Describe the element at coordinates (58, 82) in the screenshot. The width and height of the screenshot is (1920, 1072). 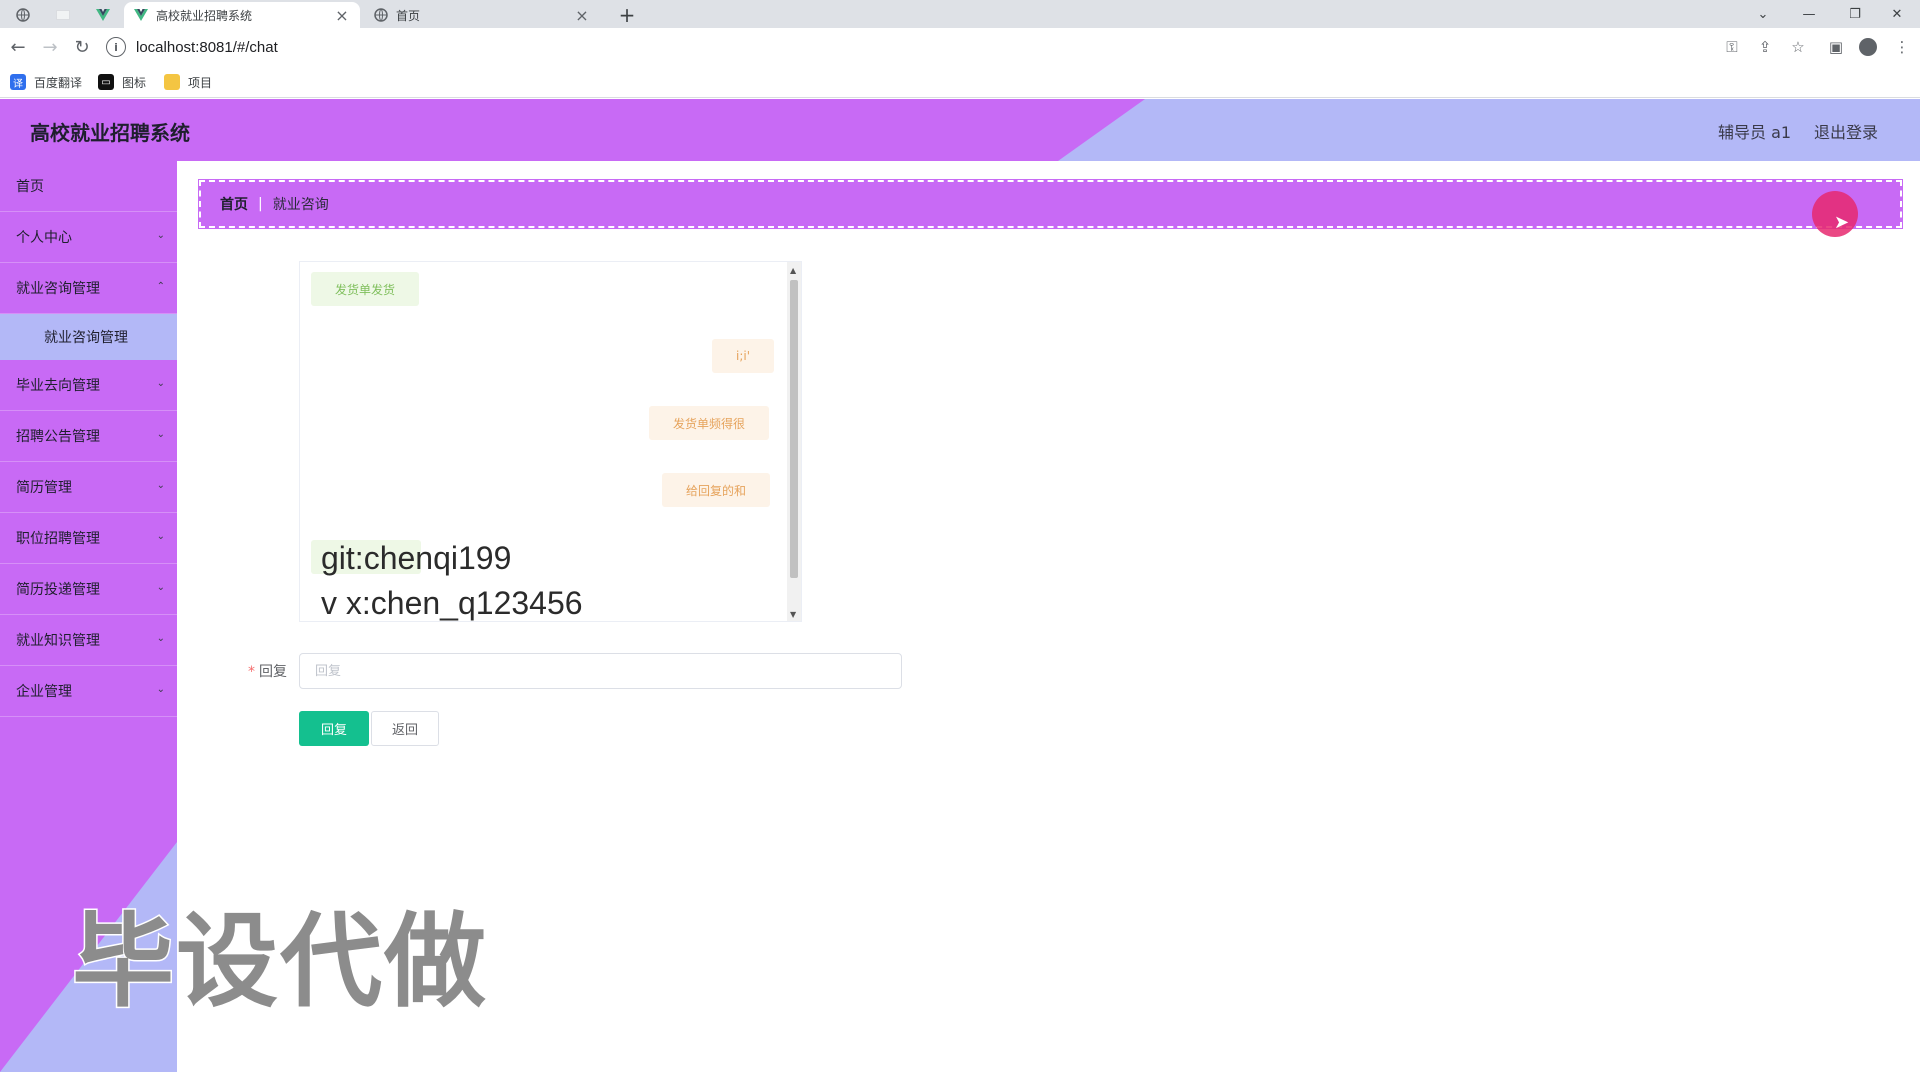
I see `bookmark-label: 百度翻译` at that location.